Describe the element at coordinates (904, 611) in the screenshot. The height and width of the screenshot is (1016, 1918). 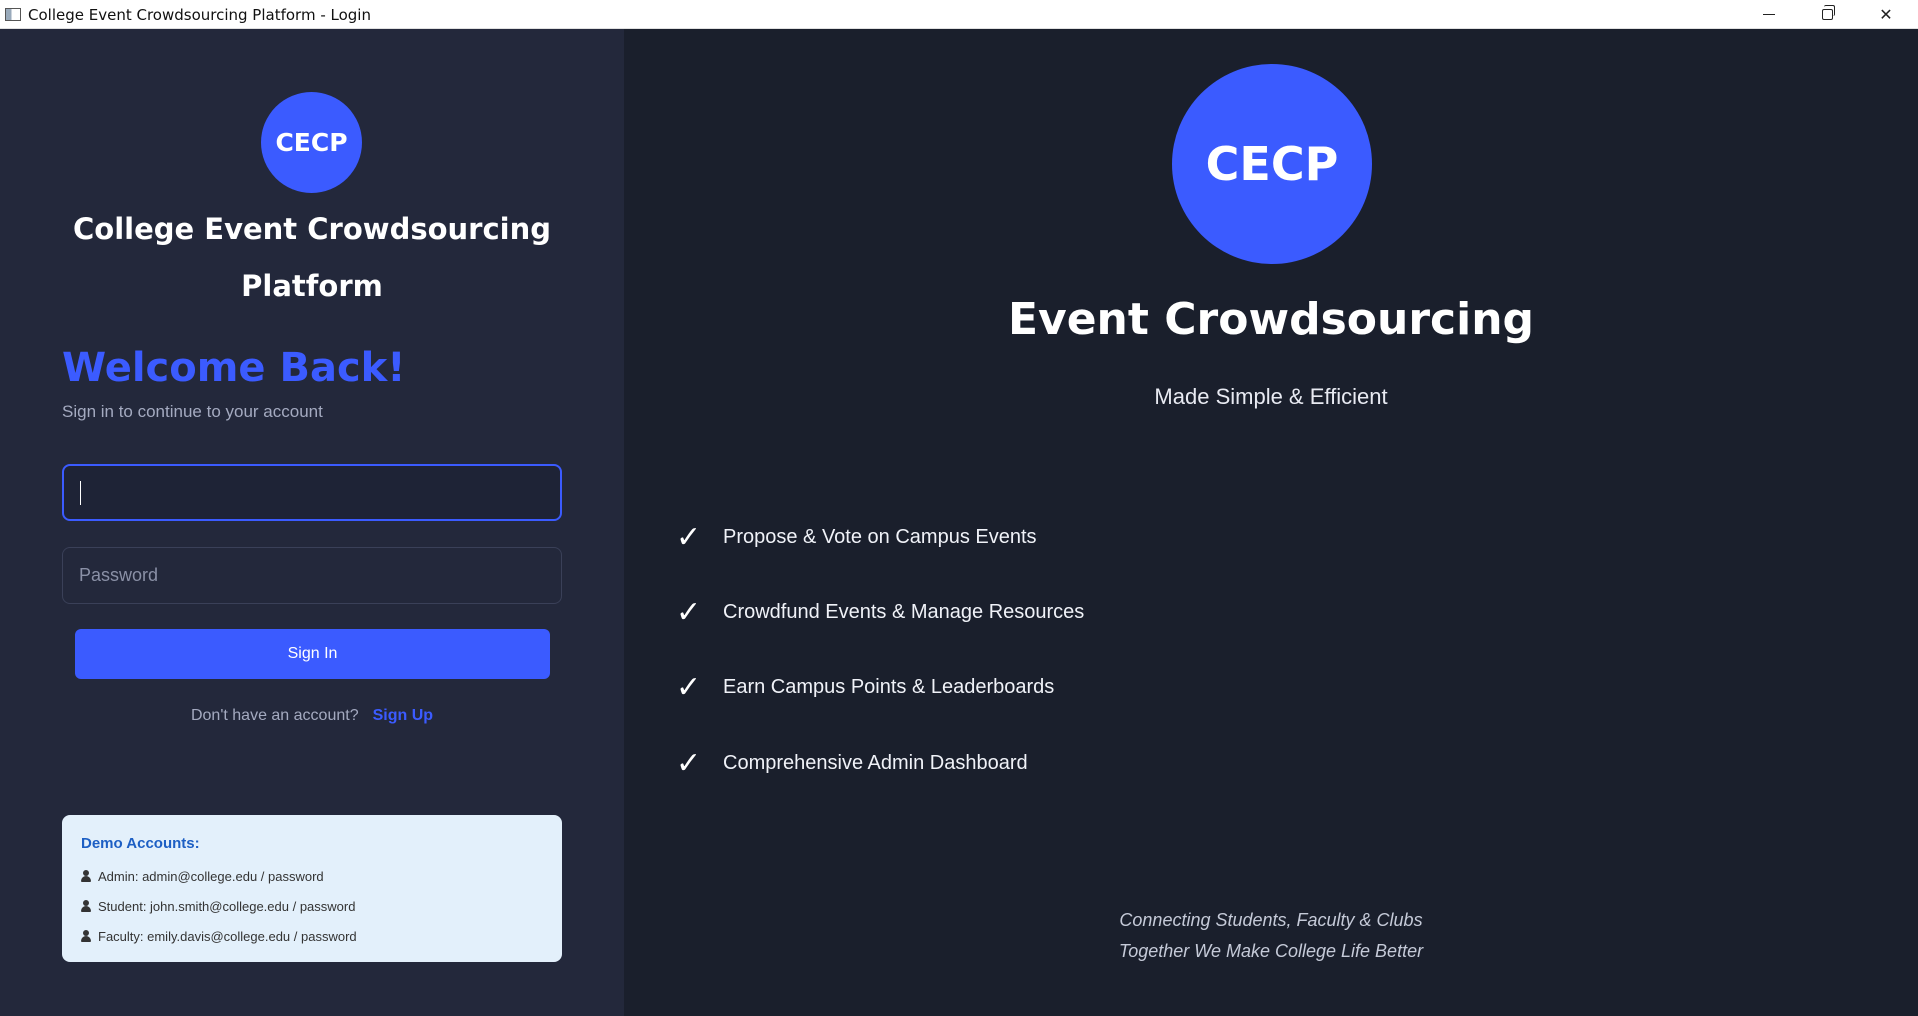
I see `feature-label: Crowdfund Events & Manage Resources` at that location.